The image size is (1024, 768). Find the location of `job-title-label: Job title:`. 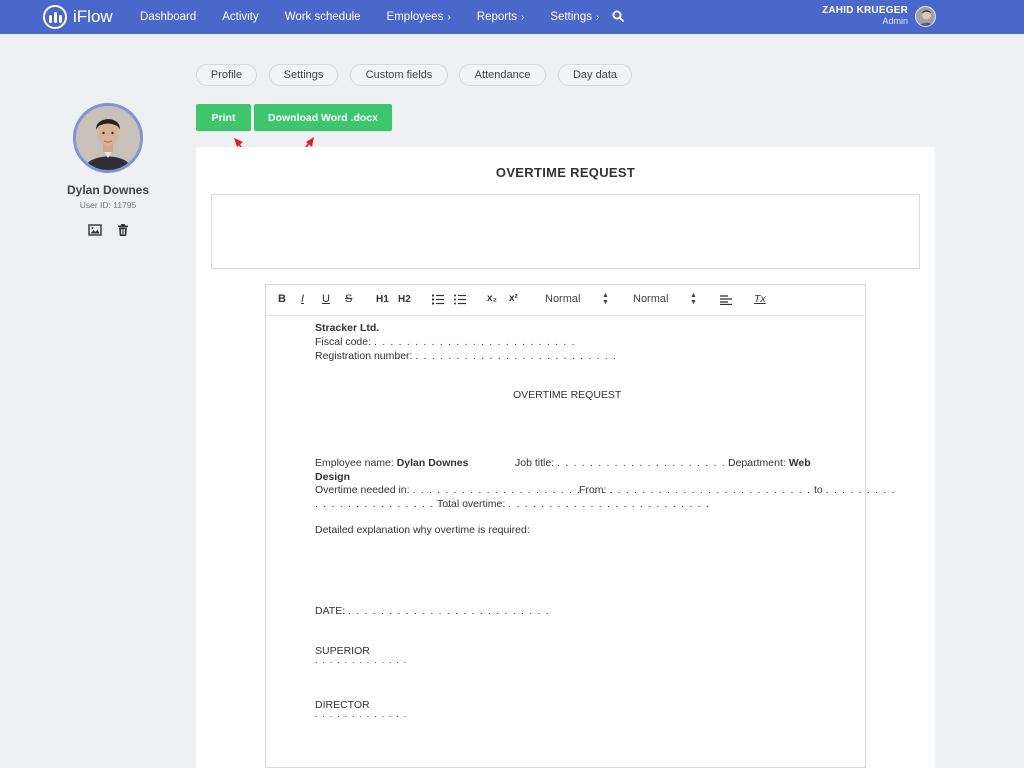

job-title-label: Job title: is located at coordinates (535, 463).